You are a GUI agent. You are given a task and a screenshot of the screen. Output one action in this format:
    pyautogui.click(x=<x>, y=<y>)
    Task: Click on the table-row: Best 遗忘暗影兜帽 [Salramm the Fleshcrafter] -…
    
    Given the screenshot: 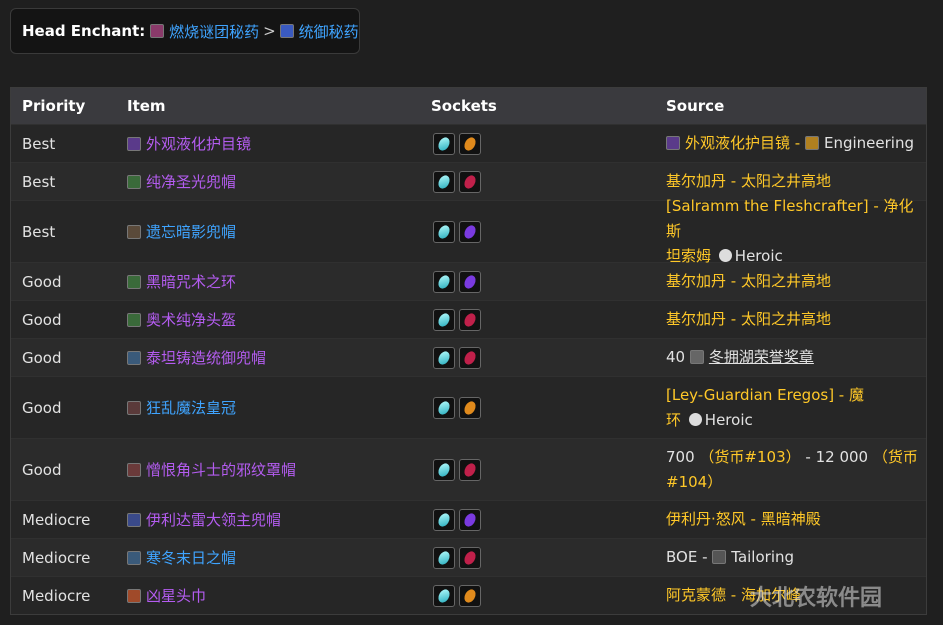 What is the action you would take?
    pyautogui.click(x=468, y=231)
    